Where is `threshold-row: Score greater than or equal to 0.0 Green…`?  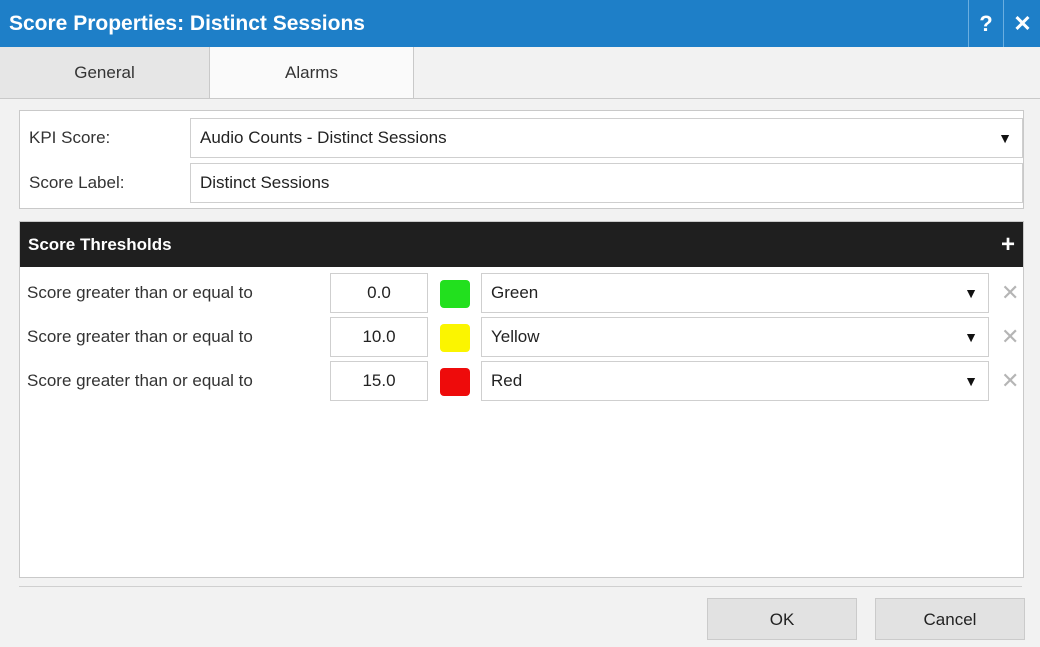
threshold-row: Score greater than or equal to 0.0 Green… is located at coordinates (521, 293).